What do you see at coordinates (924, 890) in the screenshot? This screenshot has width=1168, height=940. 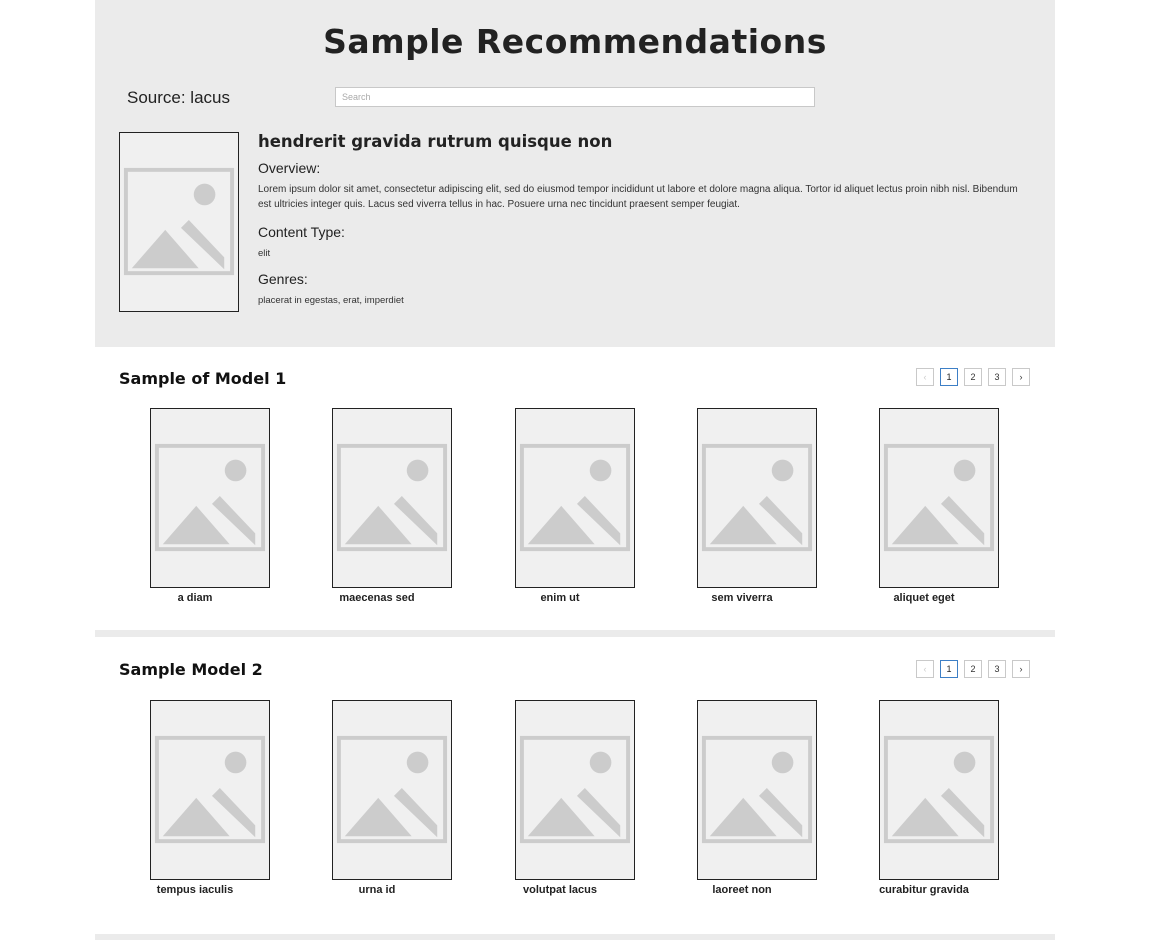 I see `recommendation-title: curabitur gravida` at bounding box center [924, 890].